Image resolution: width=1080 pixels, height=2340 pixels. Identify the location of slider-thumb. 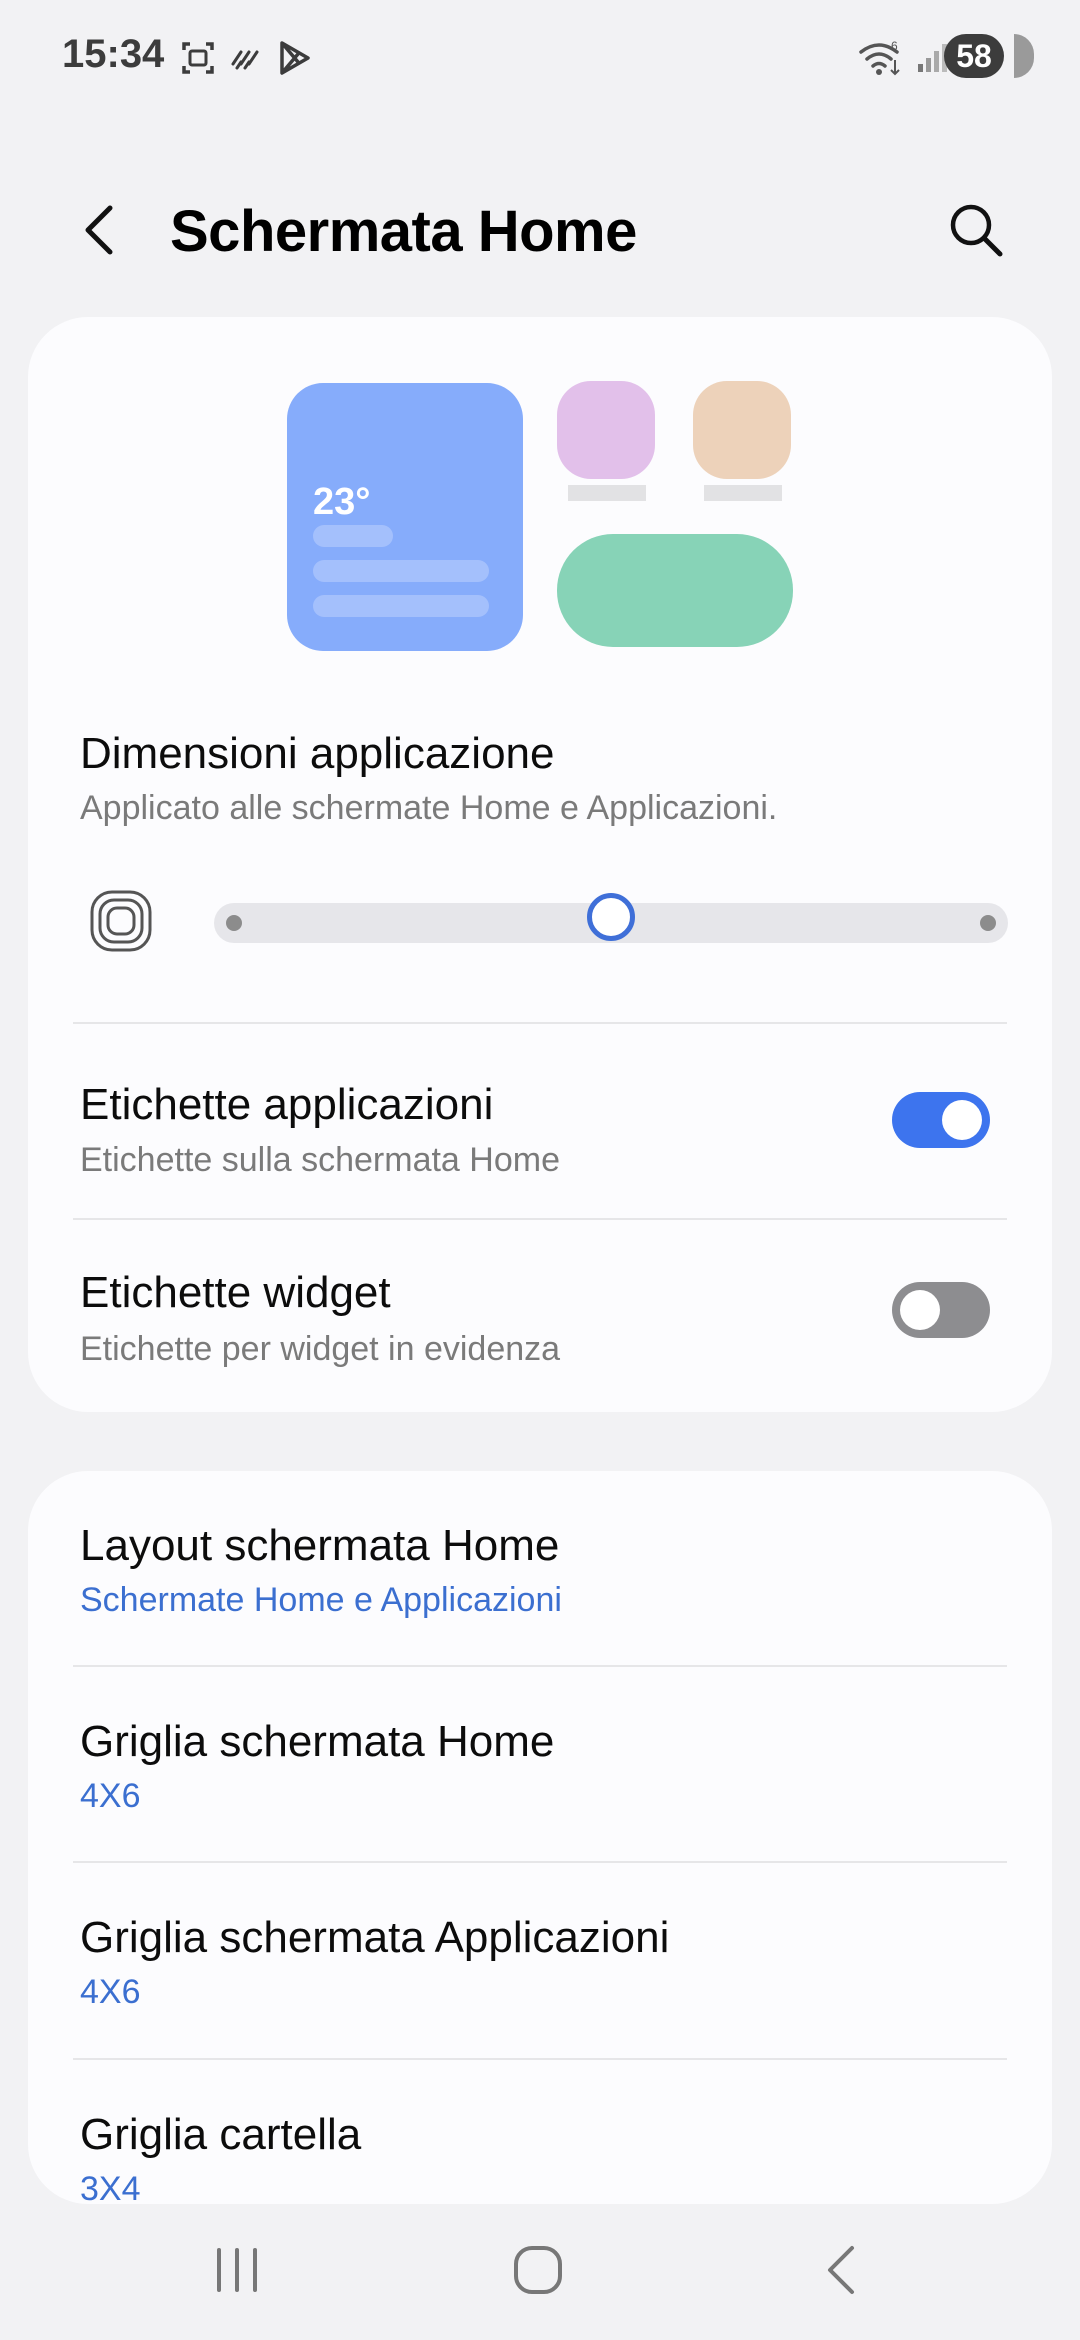
(611, 917).